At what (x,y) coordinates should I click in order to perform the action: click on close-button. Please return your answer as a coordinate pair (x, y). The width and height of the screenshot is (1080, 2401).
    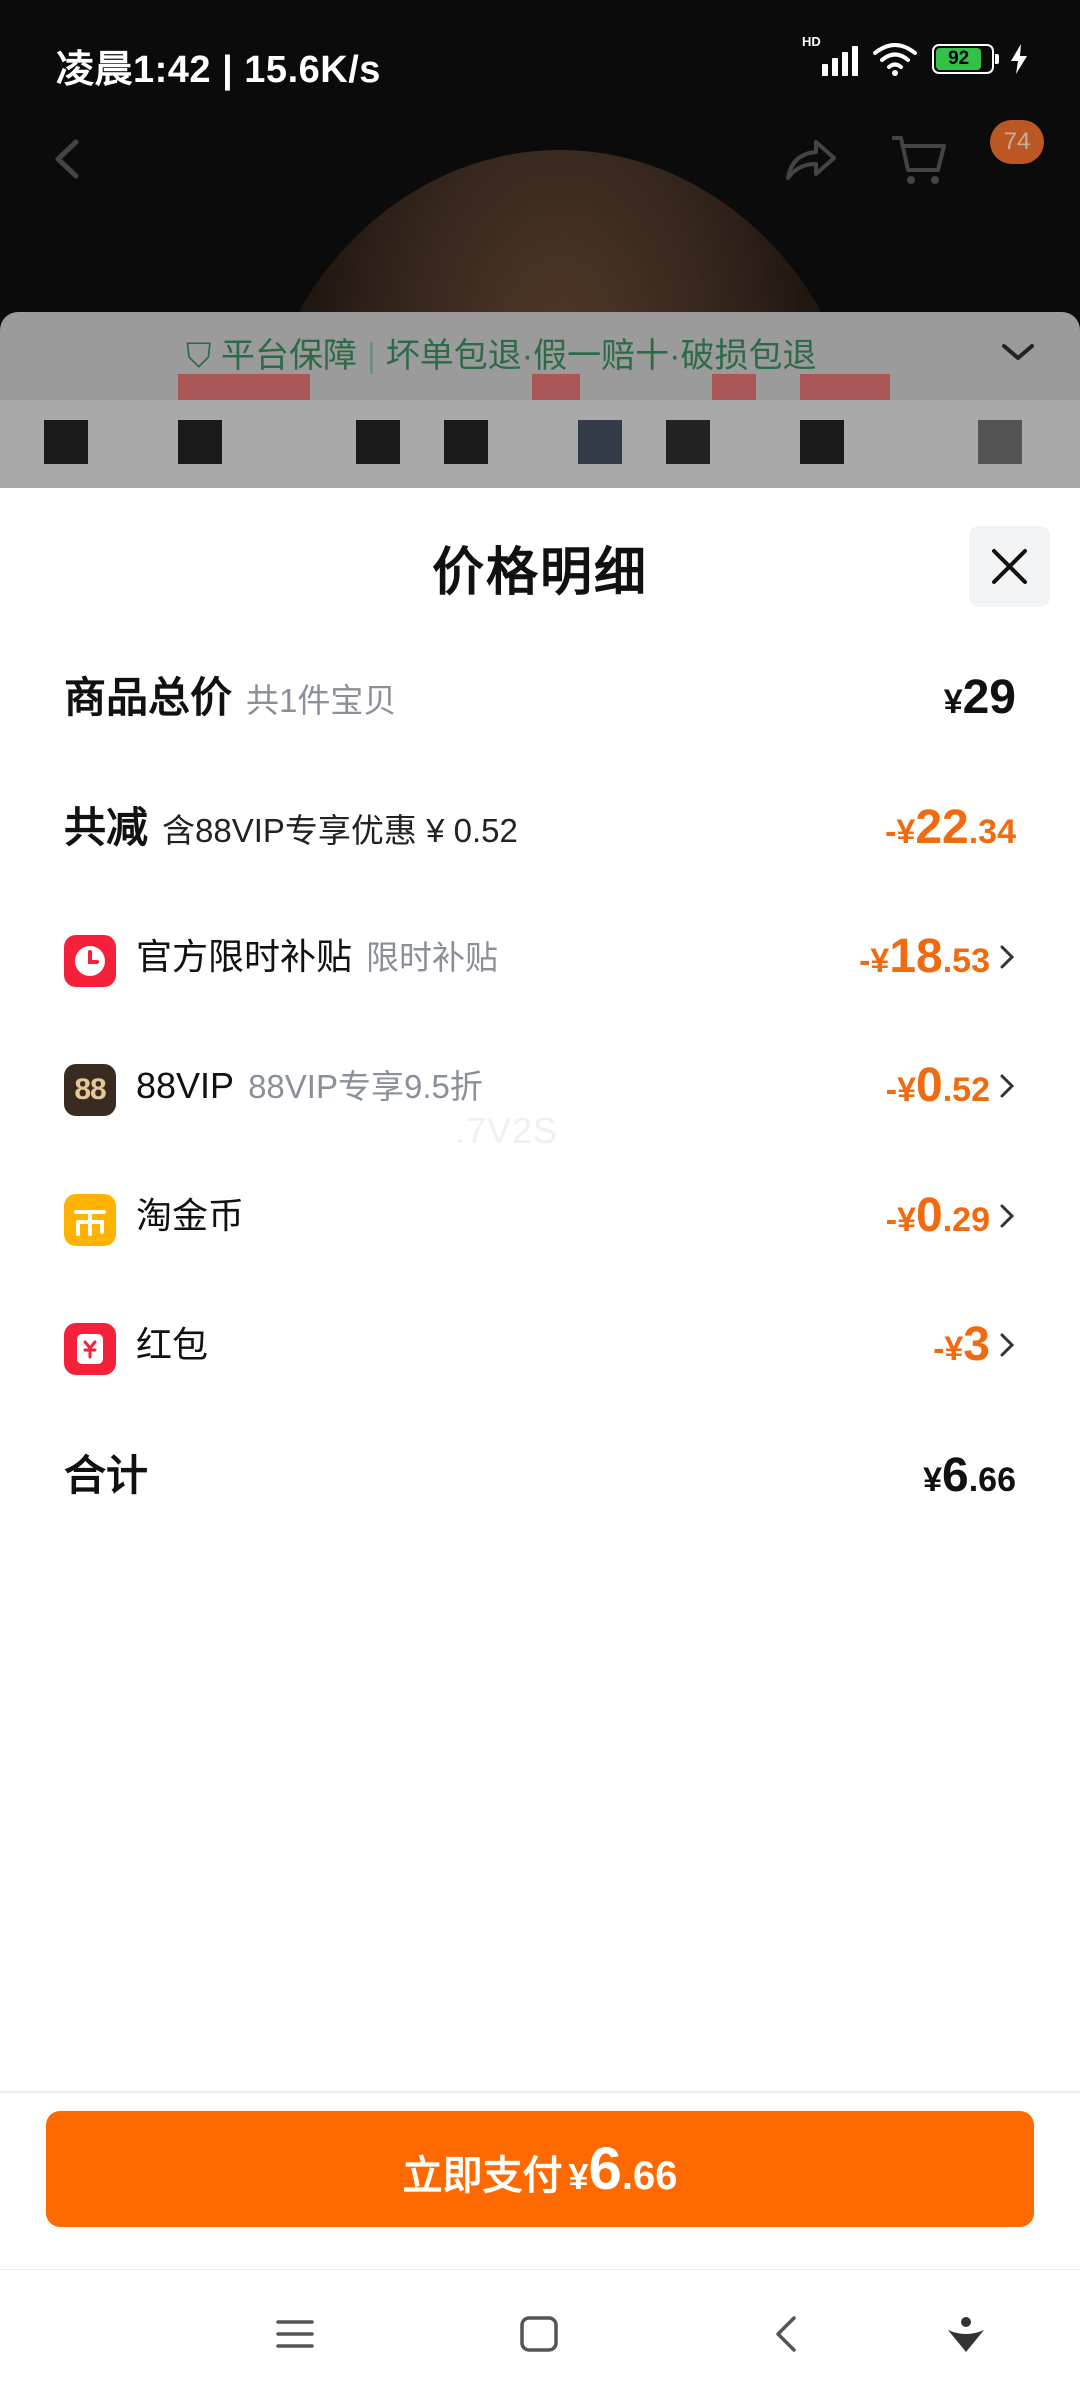
    Looking at the image, I should click on (1009, 566).